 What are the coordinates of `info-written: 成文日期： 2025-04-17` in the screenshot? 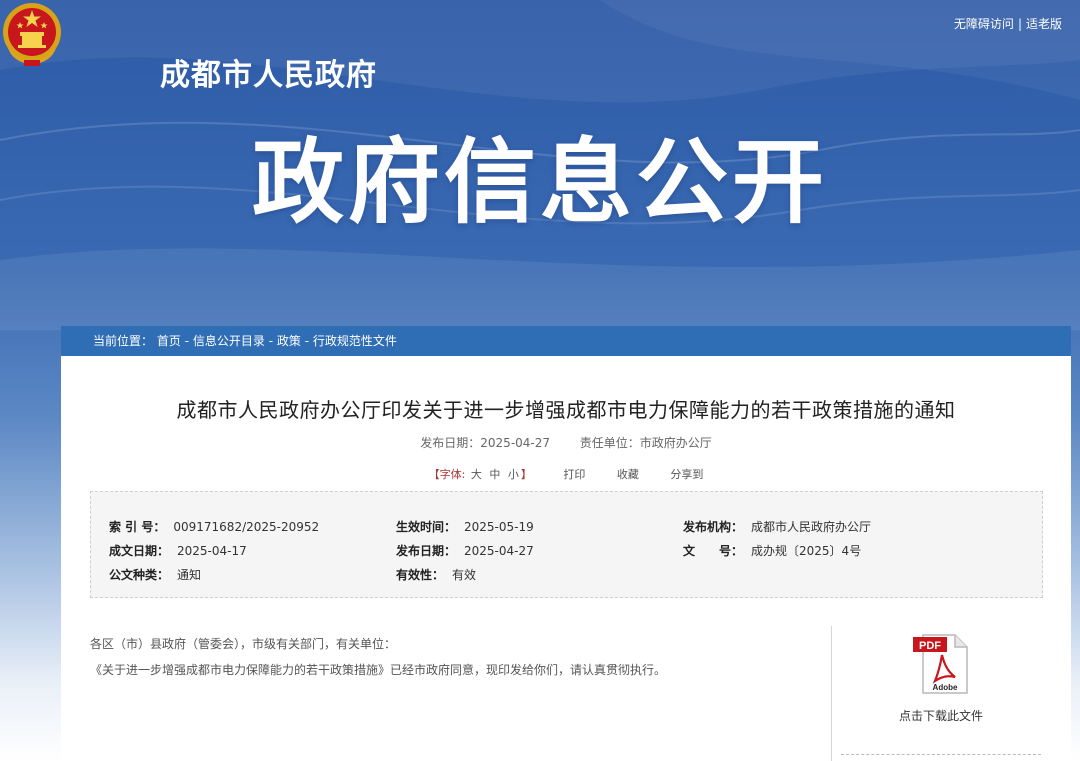 It's located at (178, 550).